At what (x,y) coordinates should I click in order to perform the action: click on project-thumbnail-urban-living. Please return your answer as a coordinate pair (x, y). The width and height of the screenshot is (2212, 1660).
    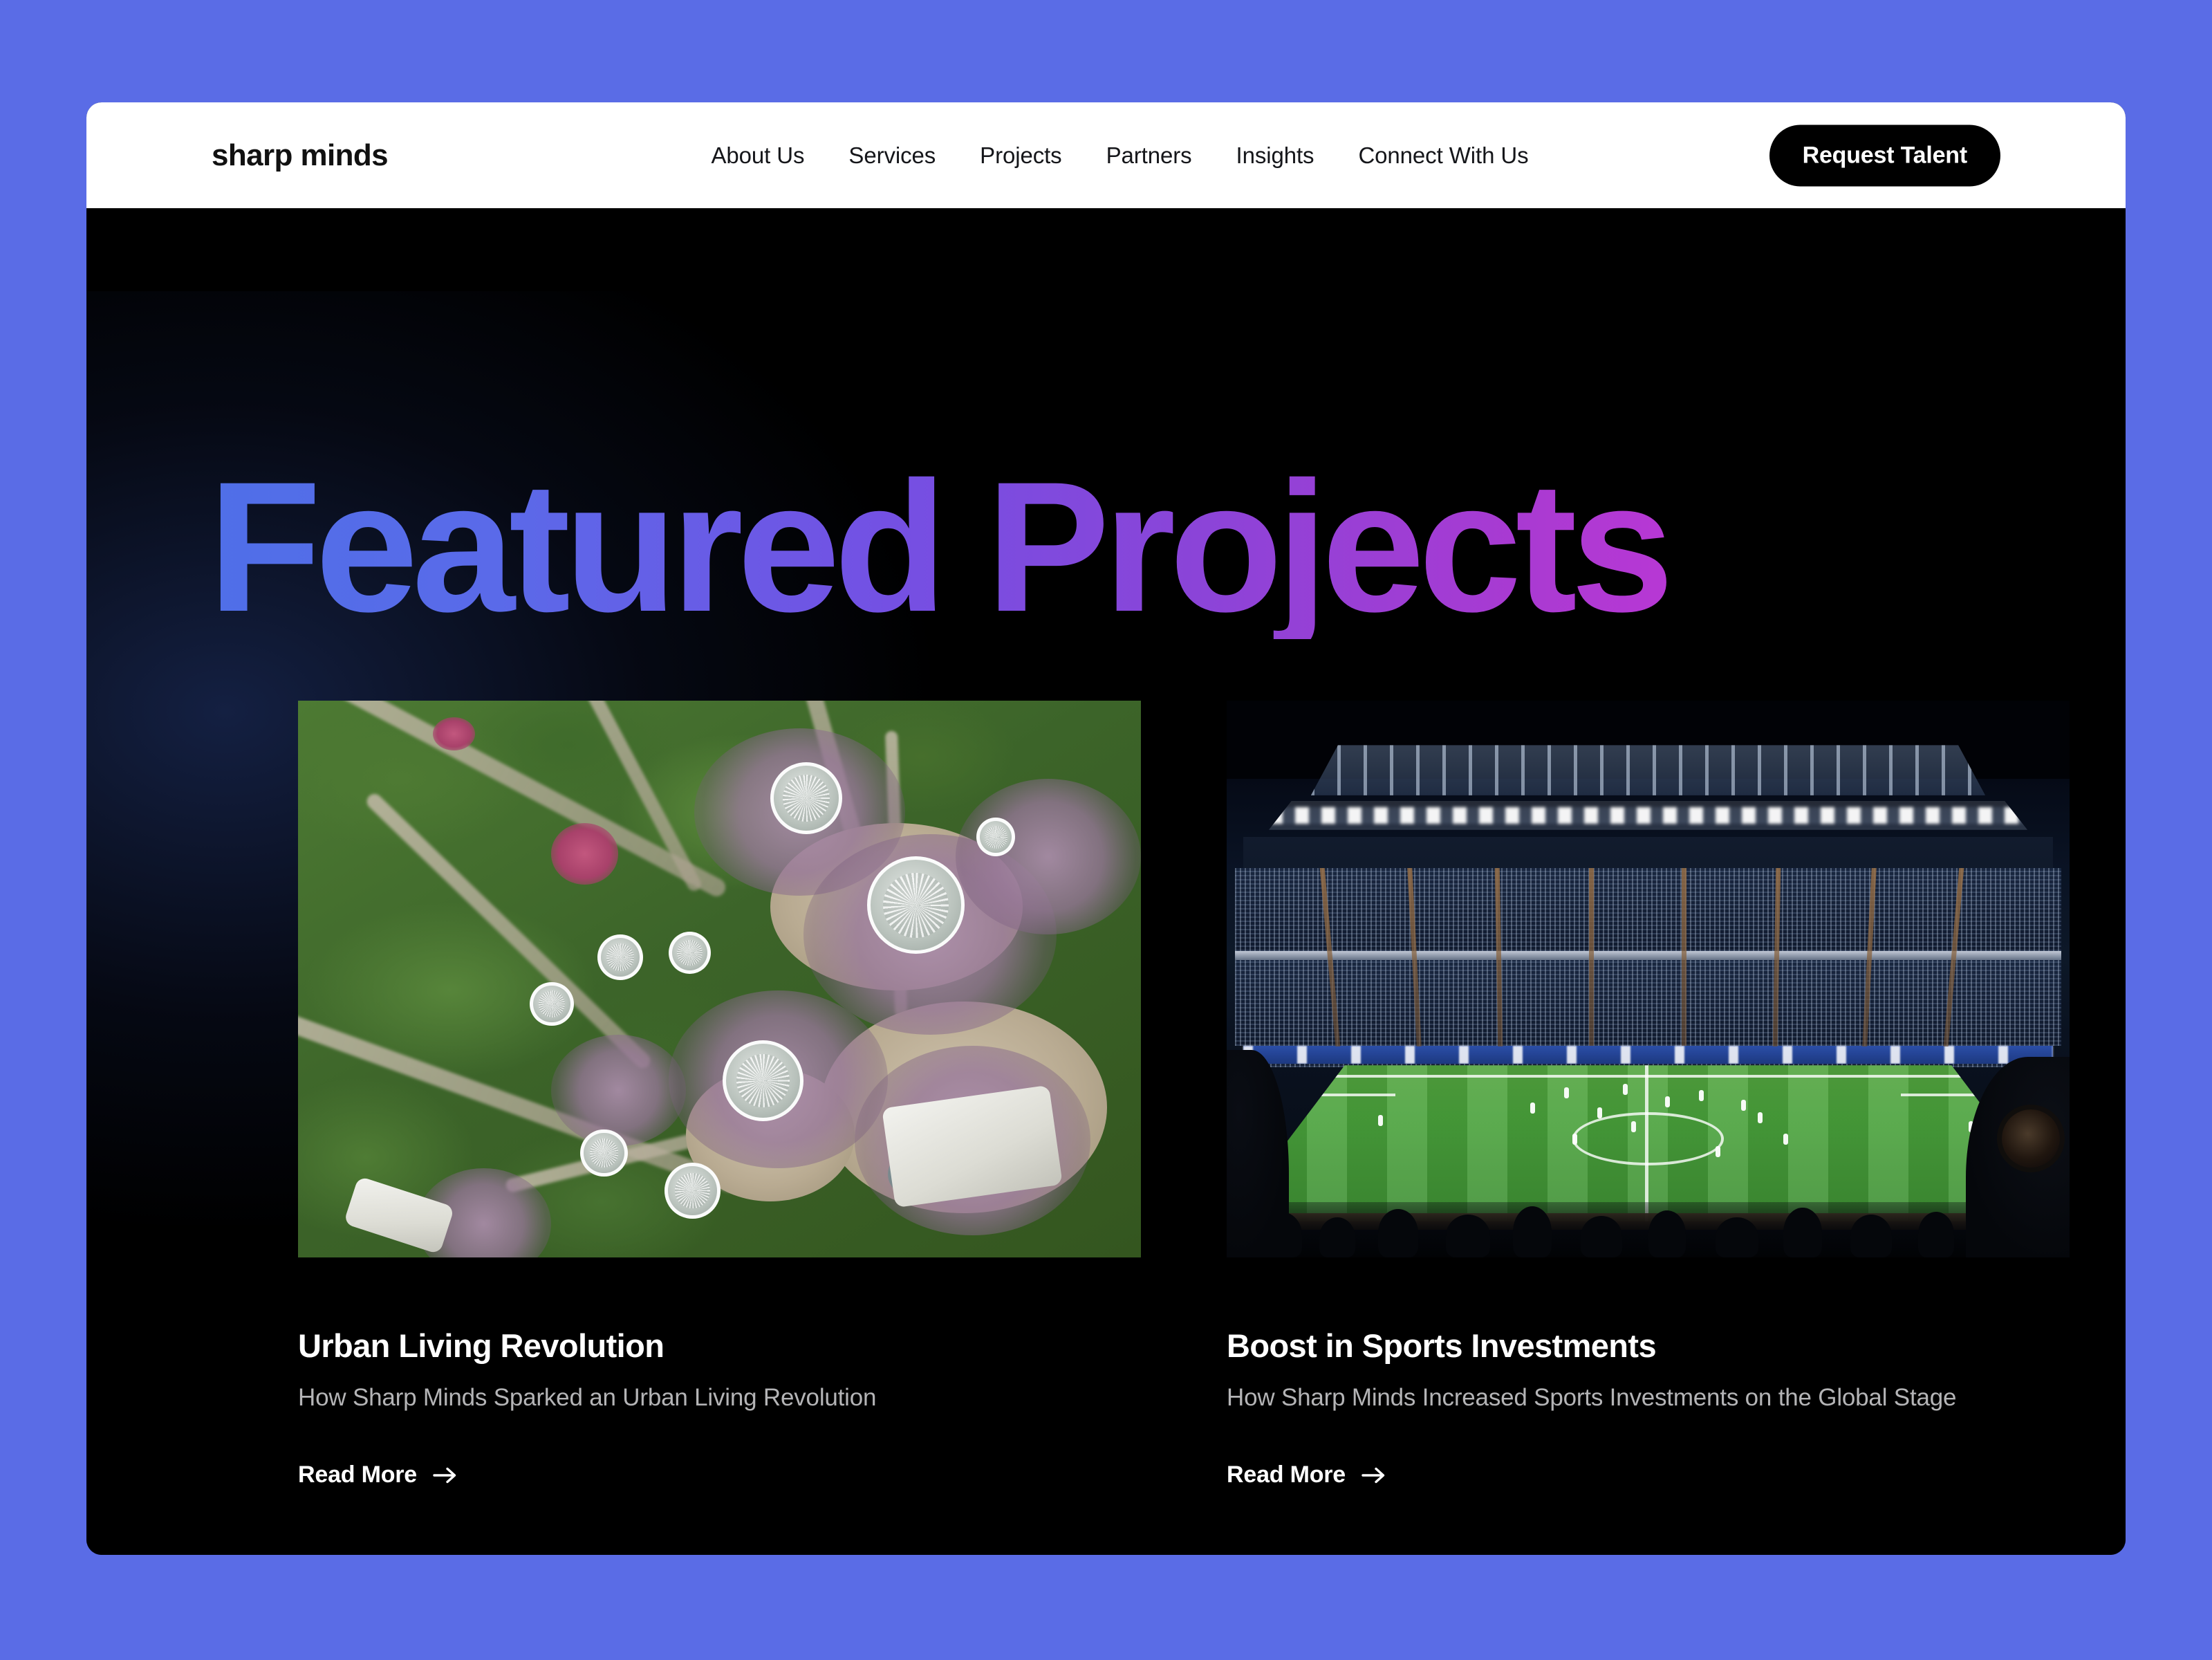
    Looking at the image, I should click on (719, 979).